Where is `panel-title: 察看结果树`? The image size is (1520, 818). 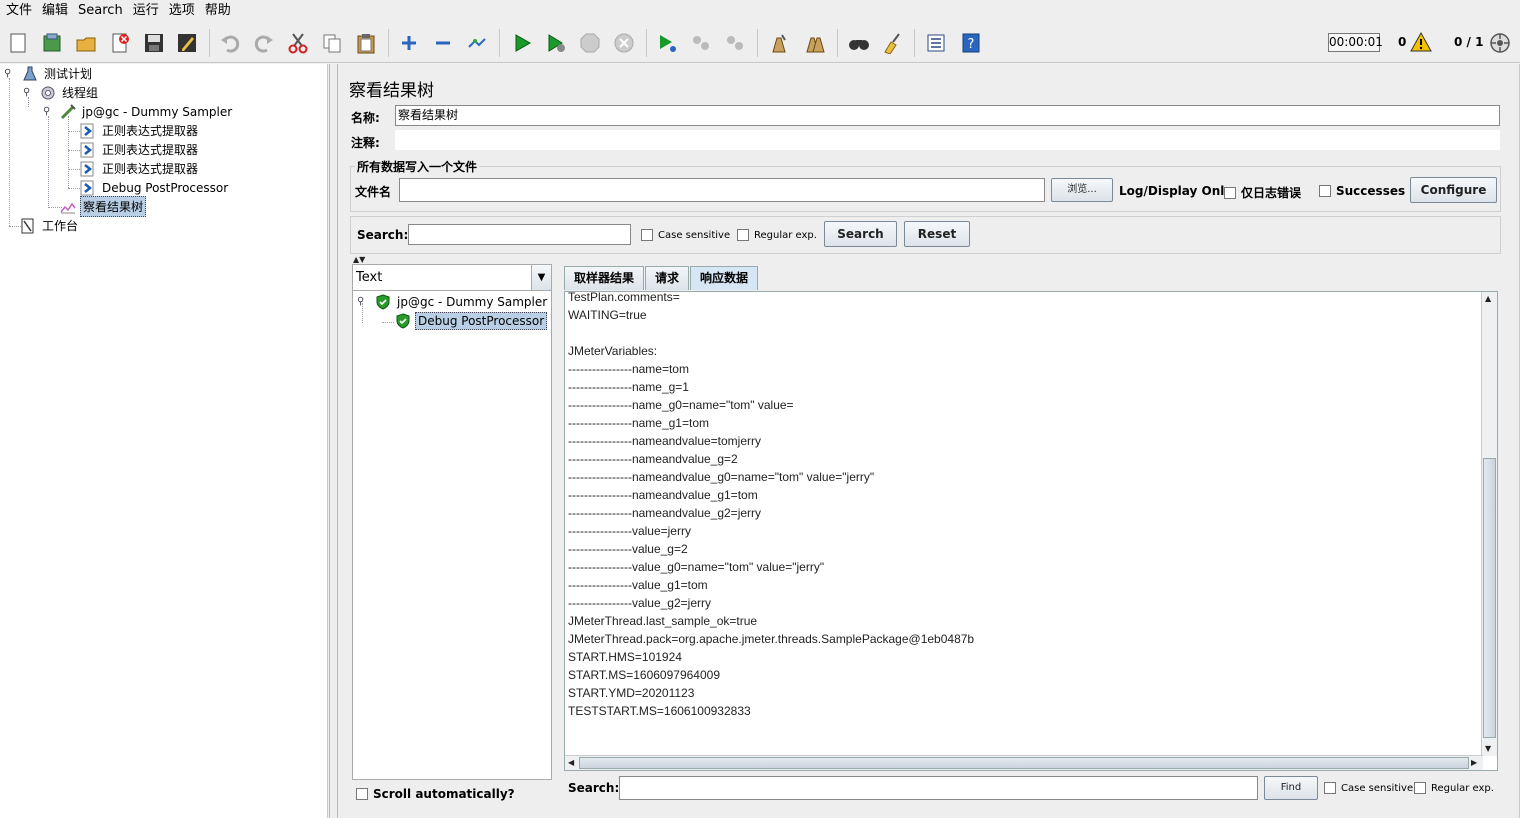 panel-title: 察看结果树 is located at coordinates (391, 91).